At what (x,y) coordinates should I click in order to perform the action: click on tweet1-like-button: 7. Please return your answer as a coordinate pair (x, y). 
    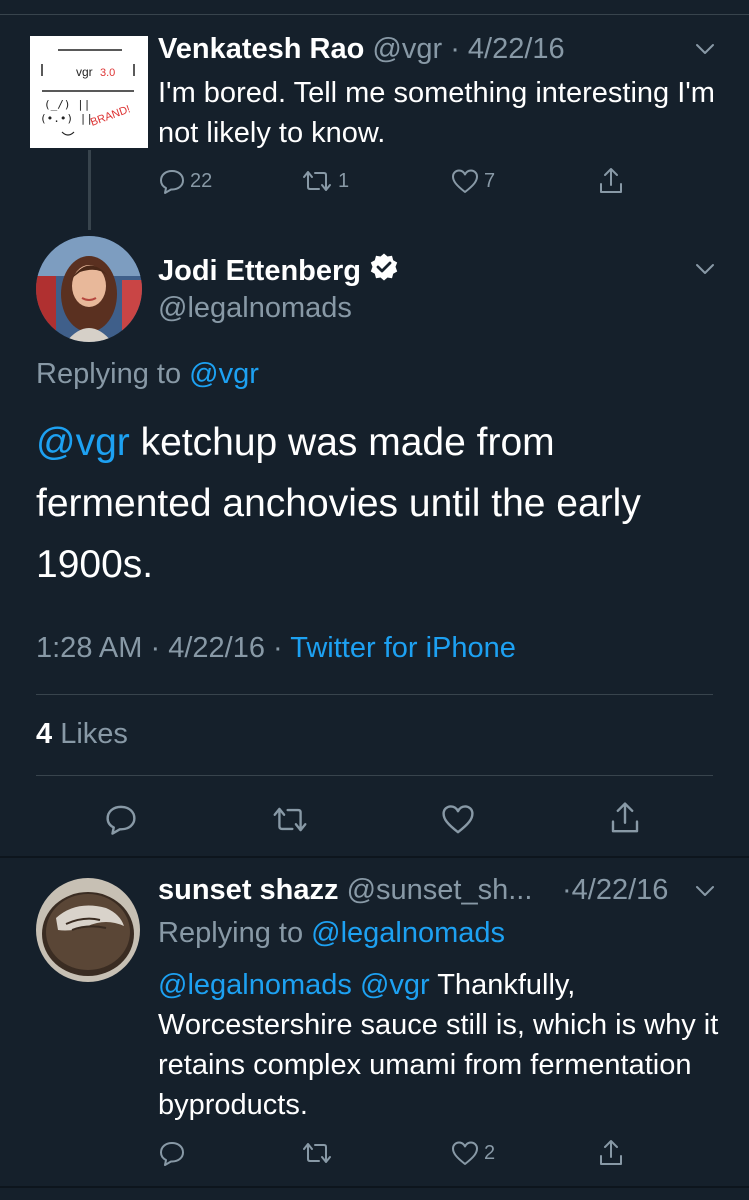
    Looking at the image, I should click on (472, 181).